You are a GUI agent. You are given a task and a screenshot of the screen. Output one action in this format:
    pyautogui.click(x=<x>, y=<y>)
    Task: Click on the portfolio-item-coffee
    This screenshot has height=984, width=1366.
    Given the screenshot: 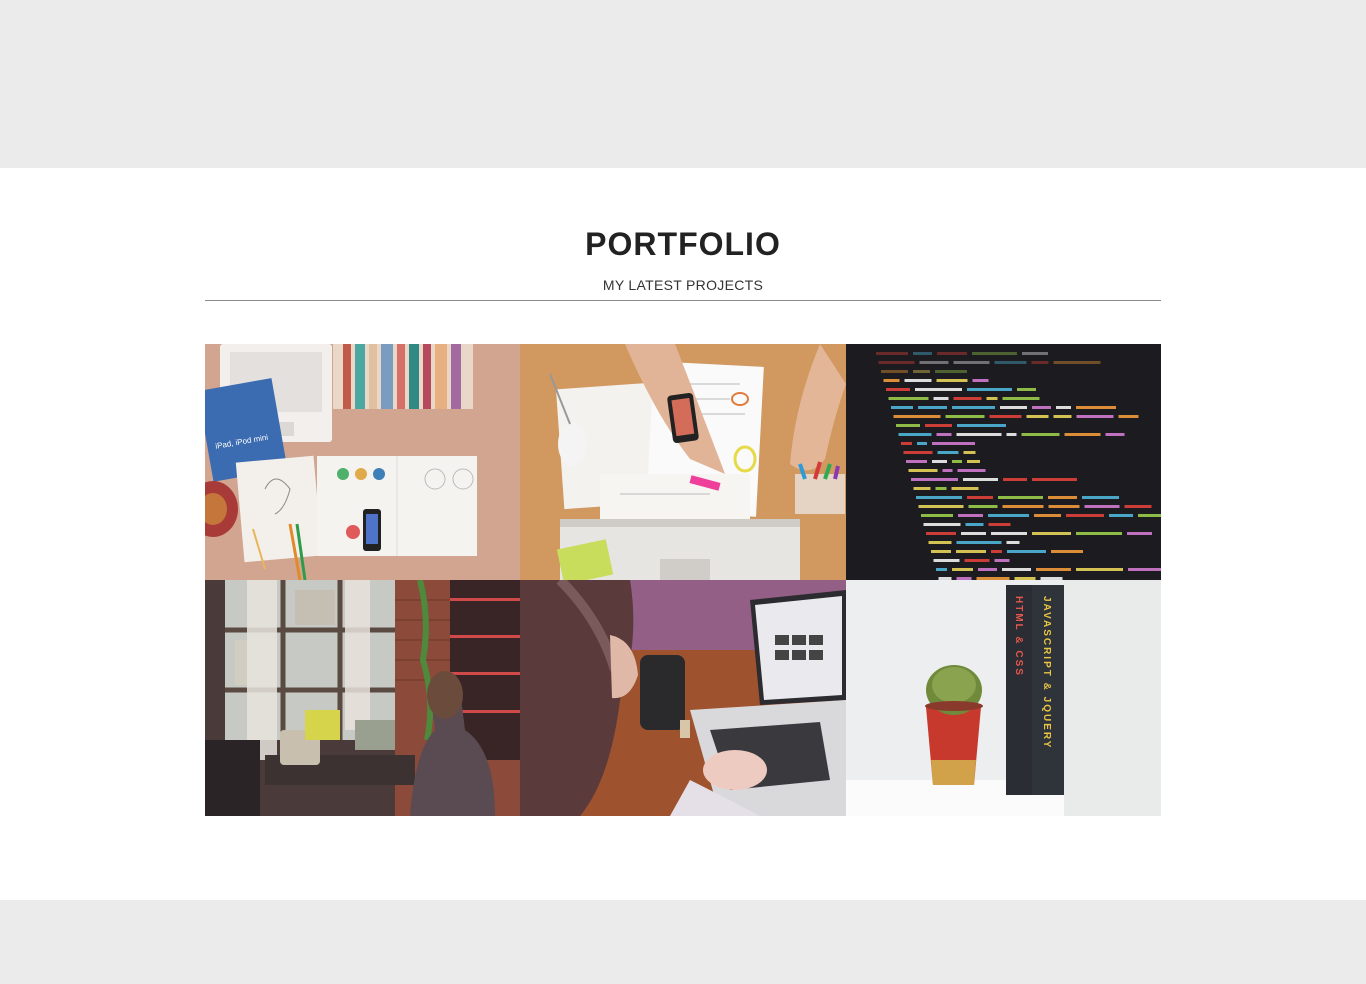 What is the action you would take?
    pyautogui.click(x=683, y=698)
    